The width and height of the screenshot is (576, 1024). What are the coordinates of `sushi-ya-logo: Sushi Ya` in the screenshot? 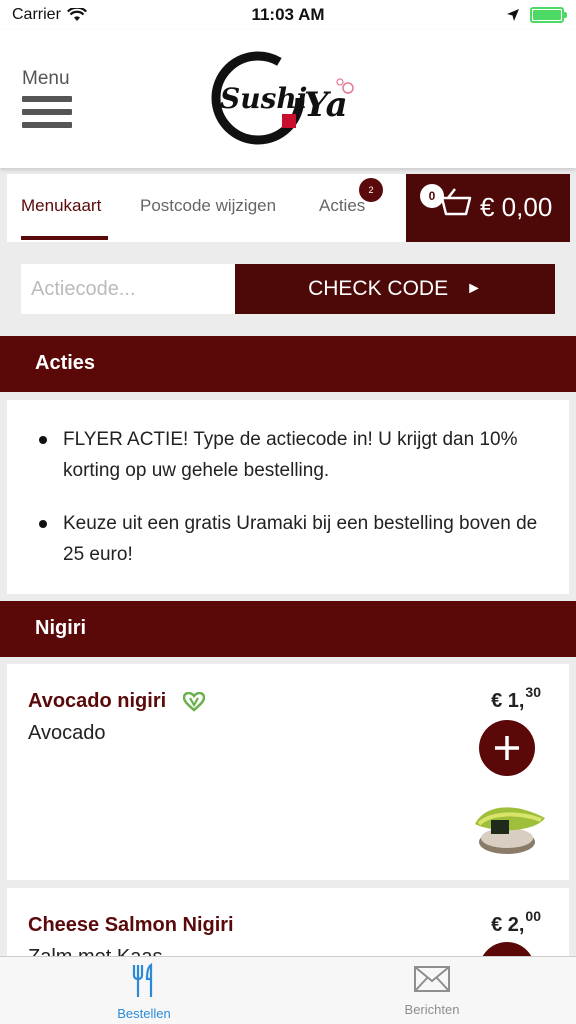 It's located at (282, 98).